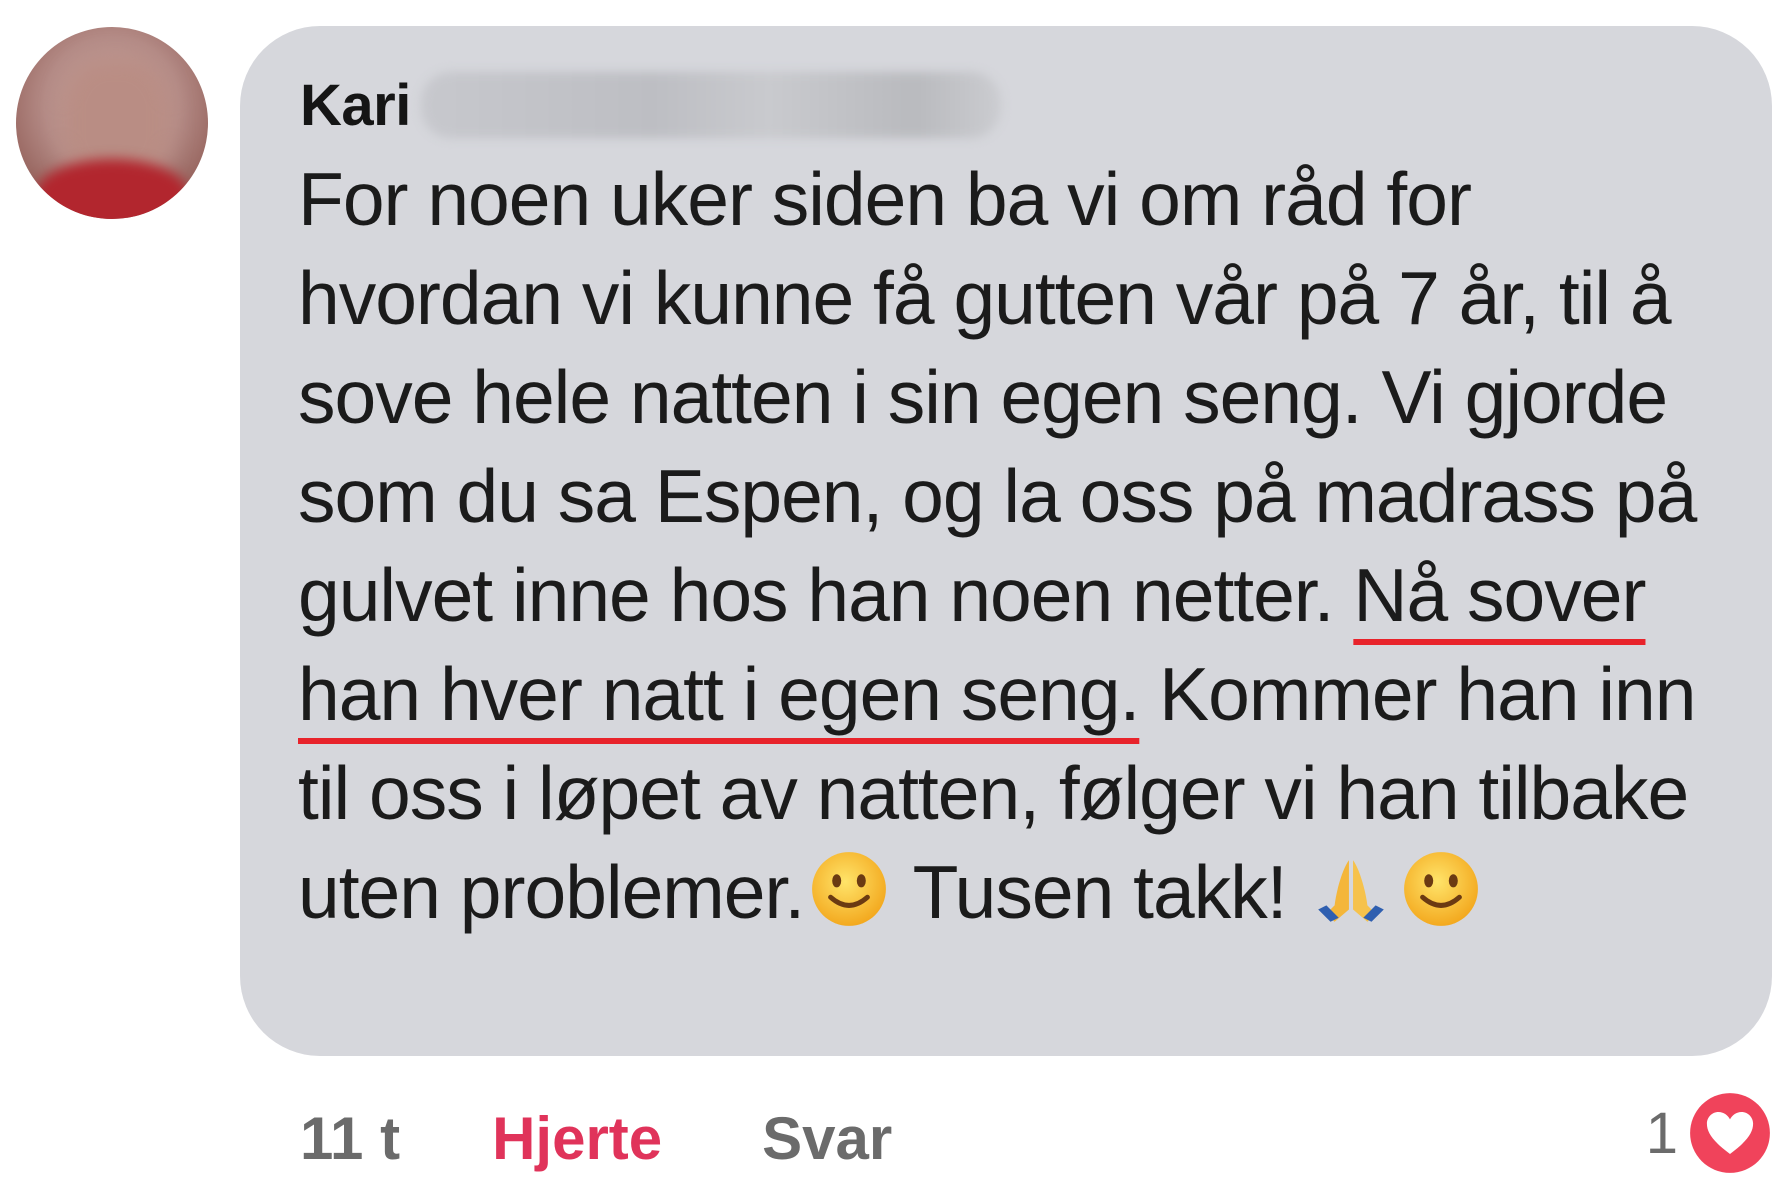  What do you see at coordinates (849, 889) in the screenshot?
I see `smiling-face-icon` at bounding box center [849, 889].